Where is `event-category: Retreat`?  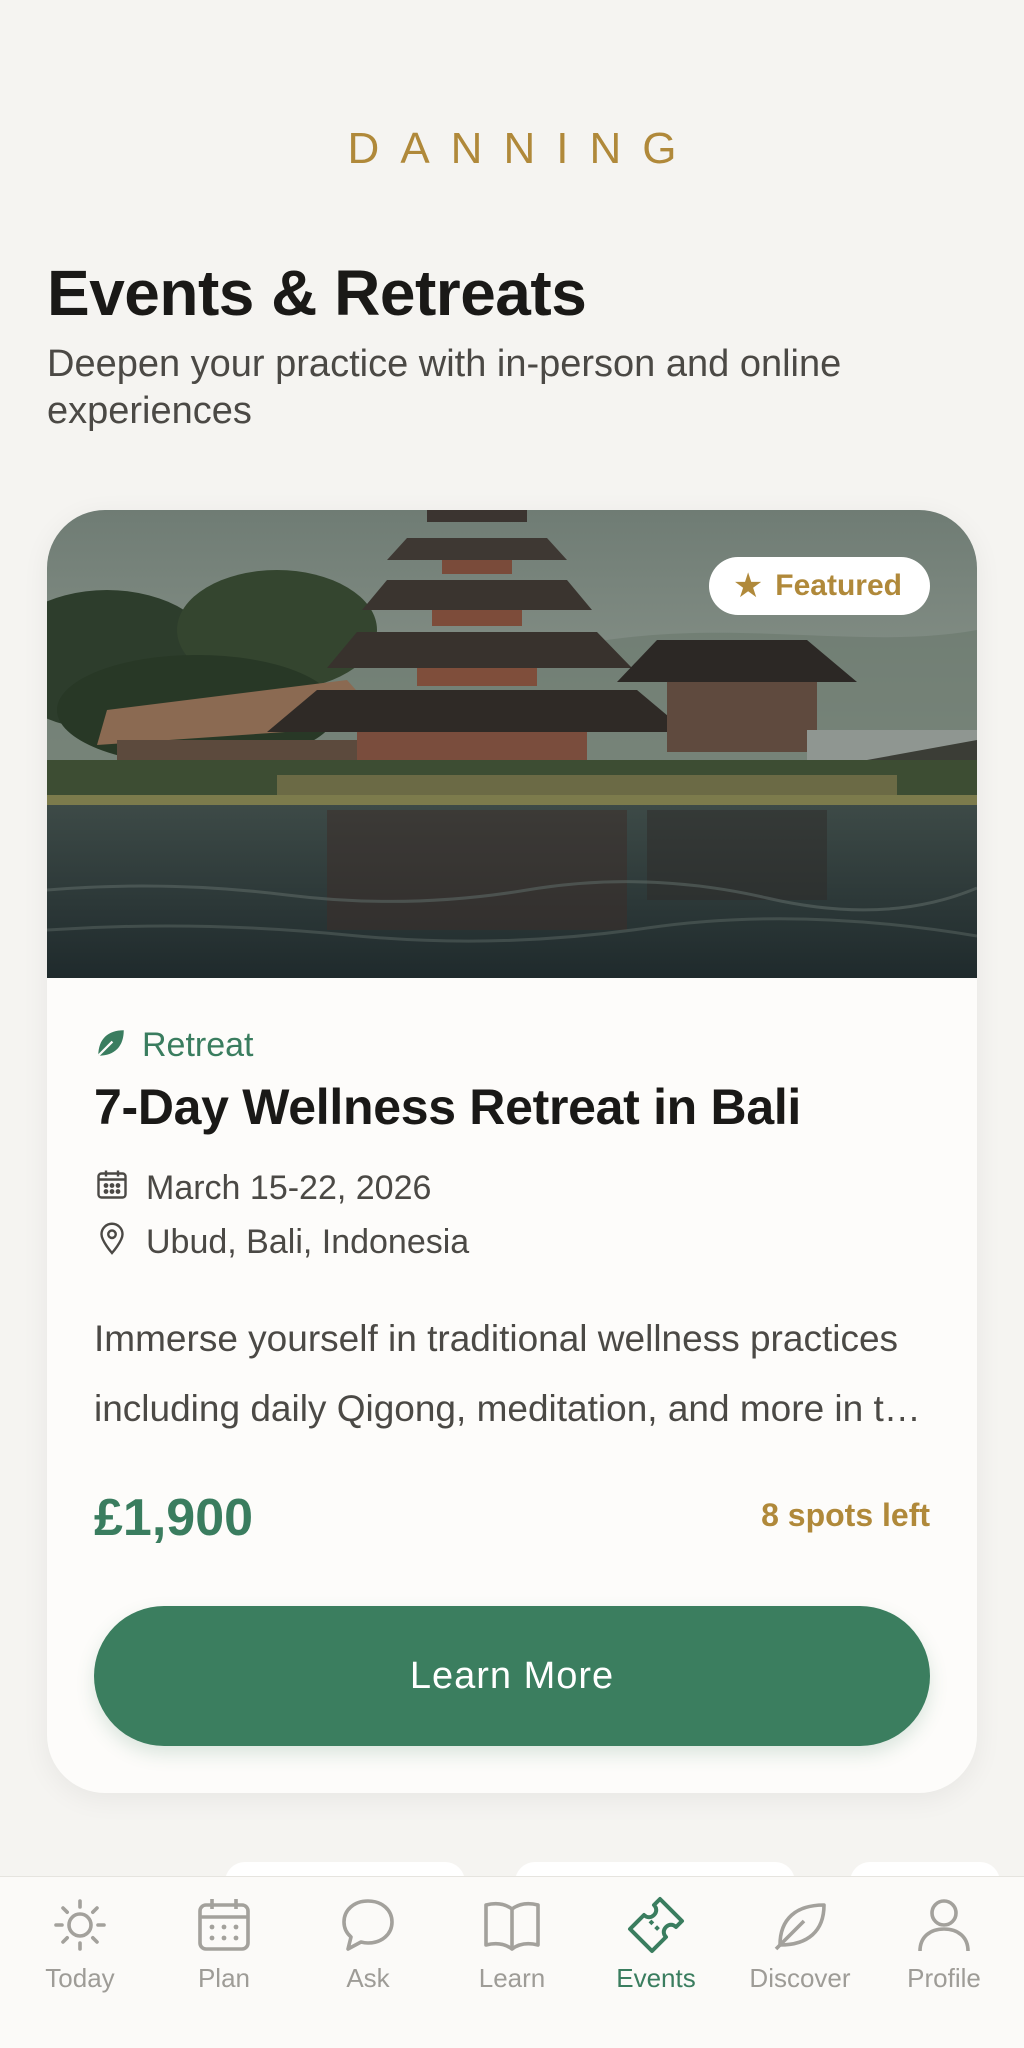
event-category: Retreat is located at coordinates (174, 1045).